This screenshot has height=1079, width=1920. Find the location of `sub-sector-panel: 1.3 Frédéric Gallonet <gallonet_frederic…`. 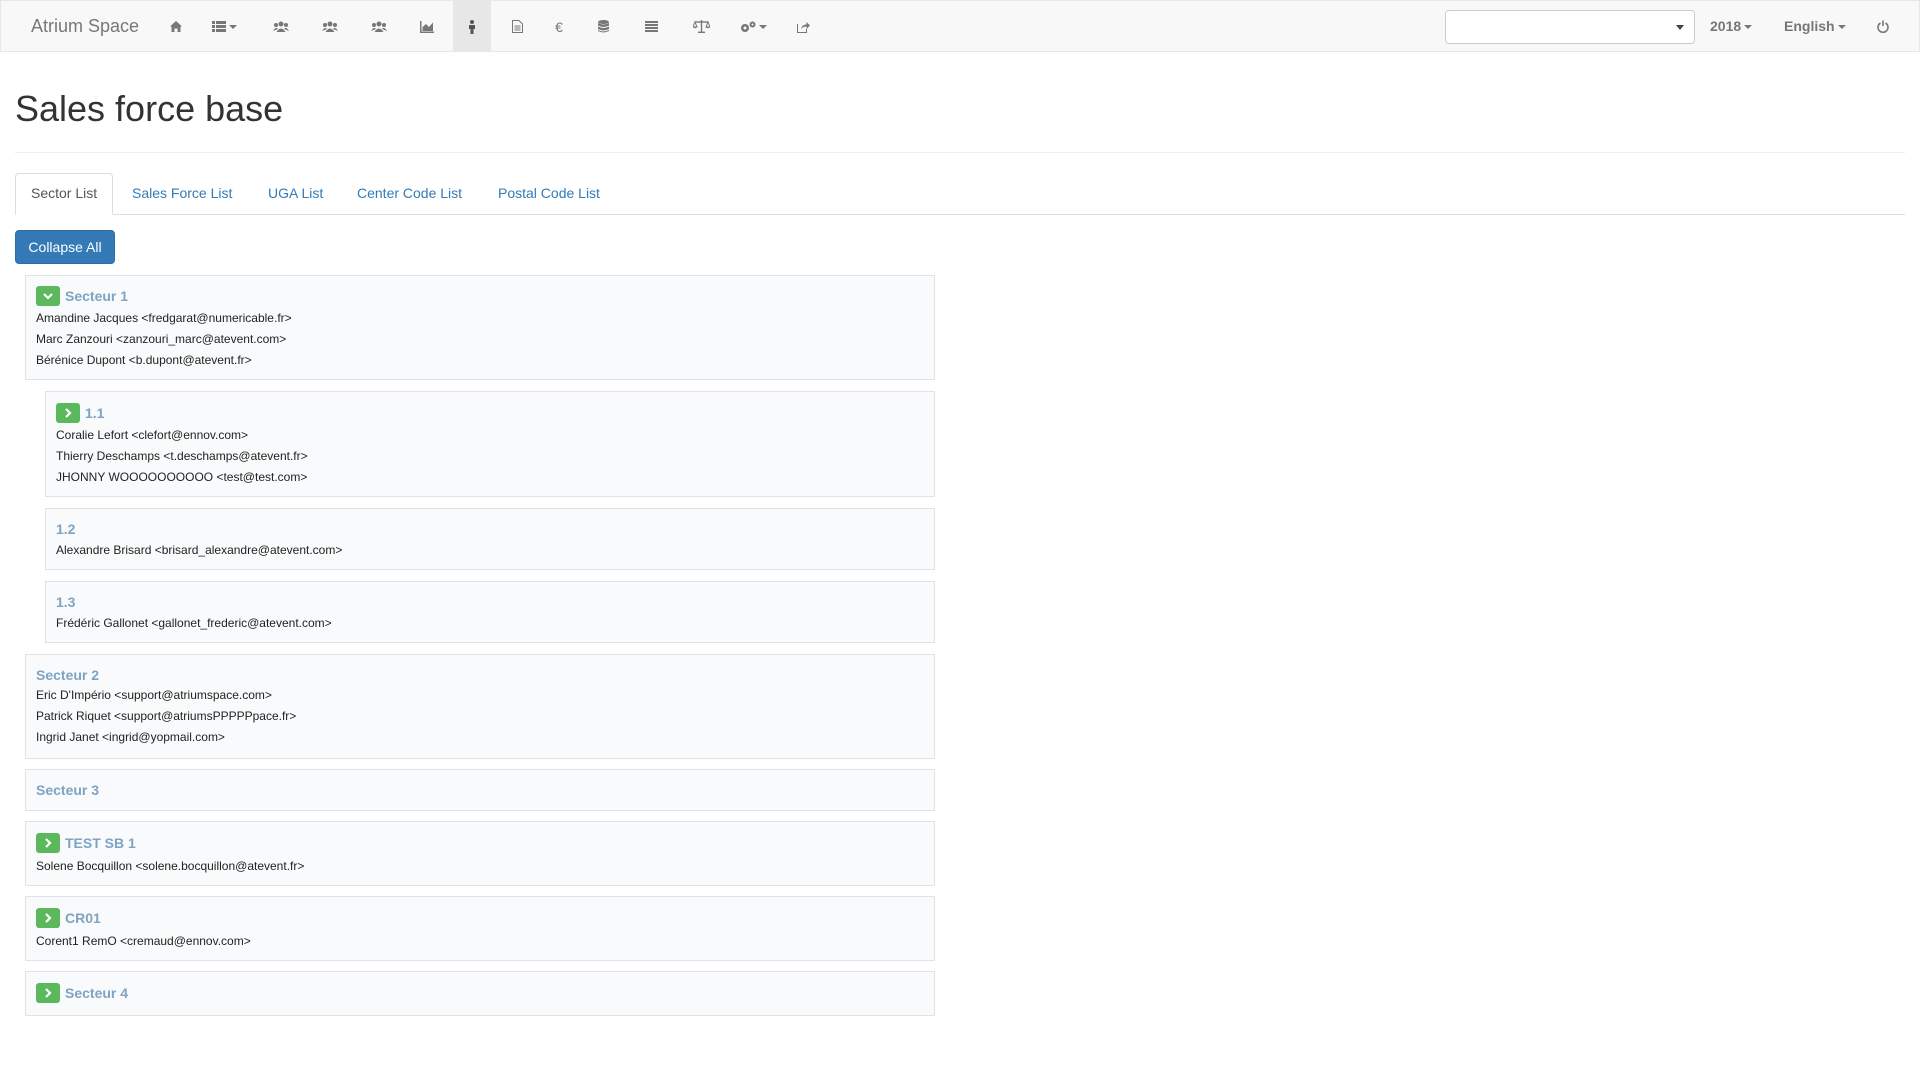

sub-sector-panel: 1.3 Frédéric Gallonet <gallonet_frederic… is located at coordinates (490, 612).